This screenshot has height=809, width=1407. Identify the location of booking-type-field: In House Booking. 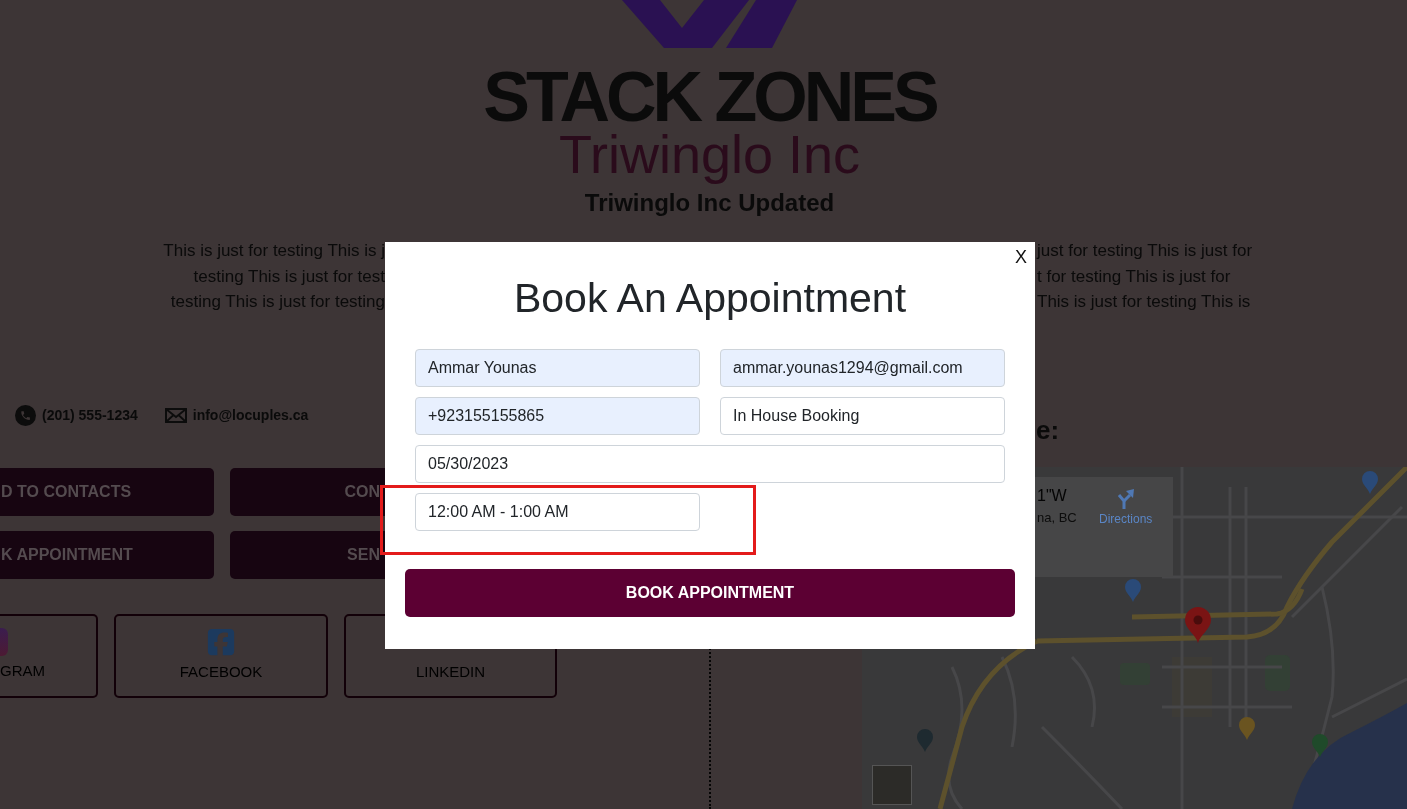
(862, 416).